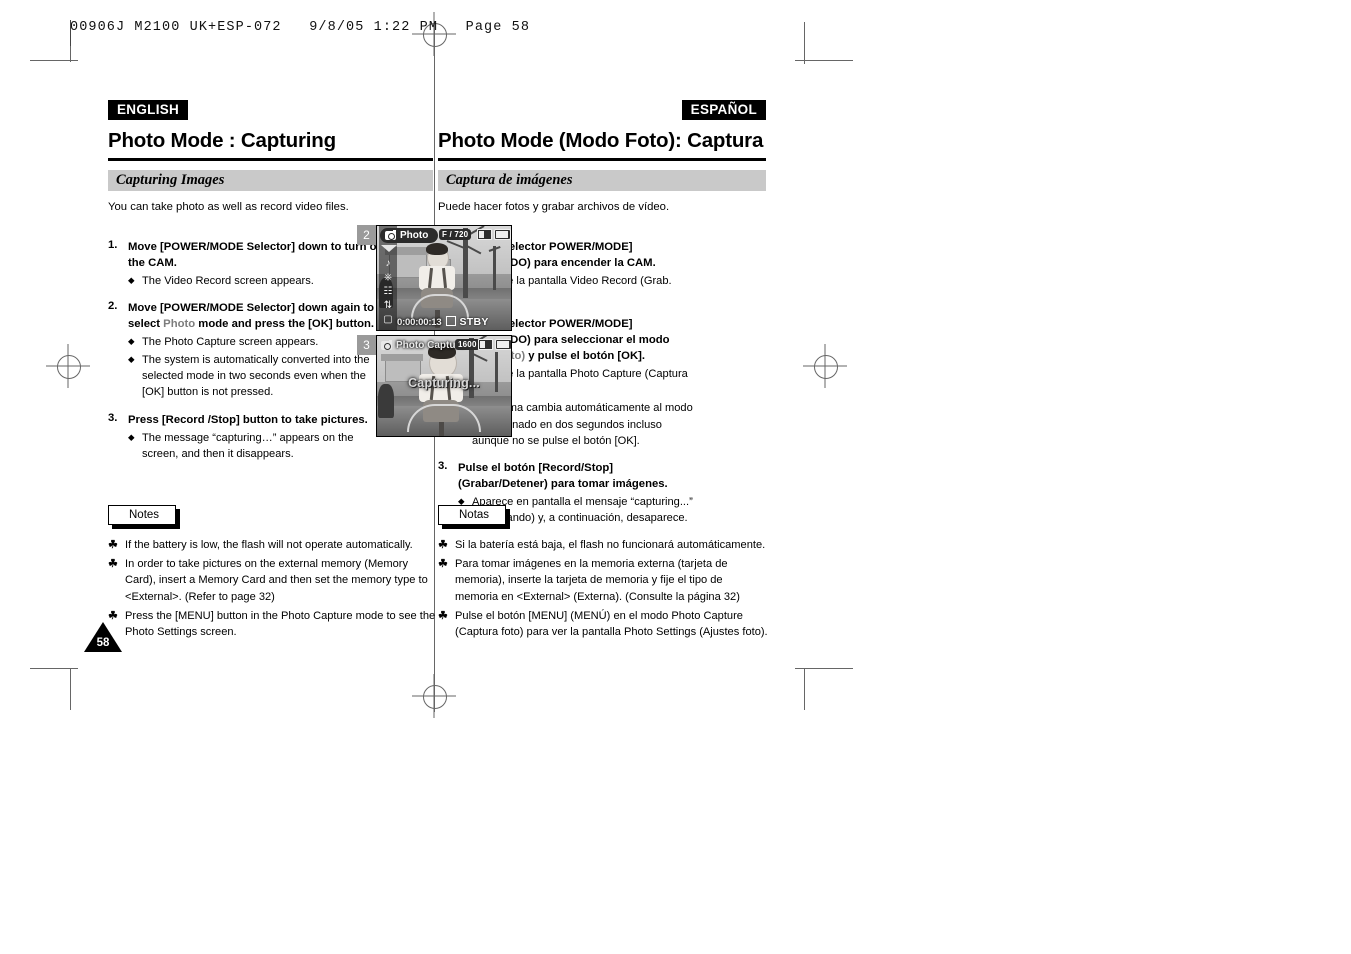 The height and width of the screenshot is (954, 1351). What do you see at coordinates (113, 417) in the screenshot?
I see `step-number: 3.` at bounding box center [113, 417].